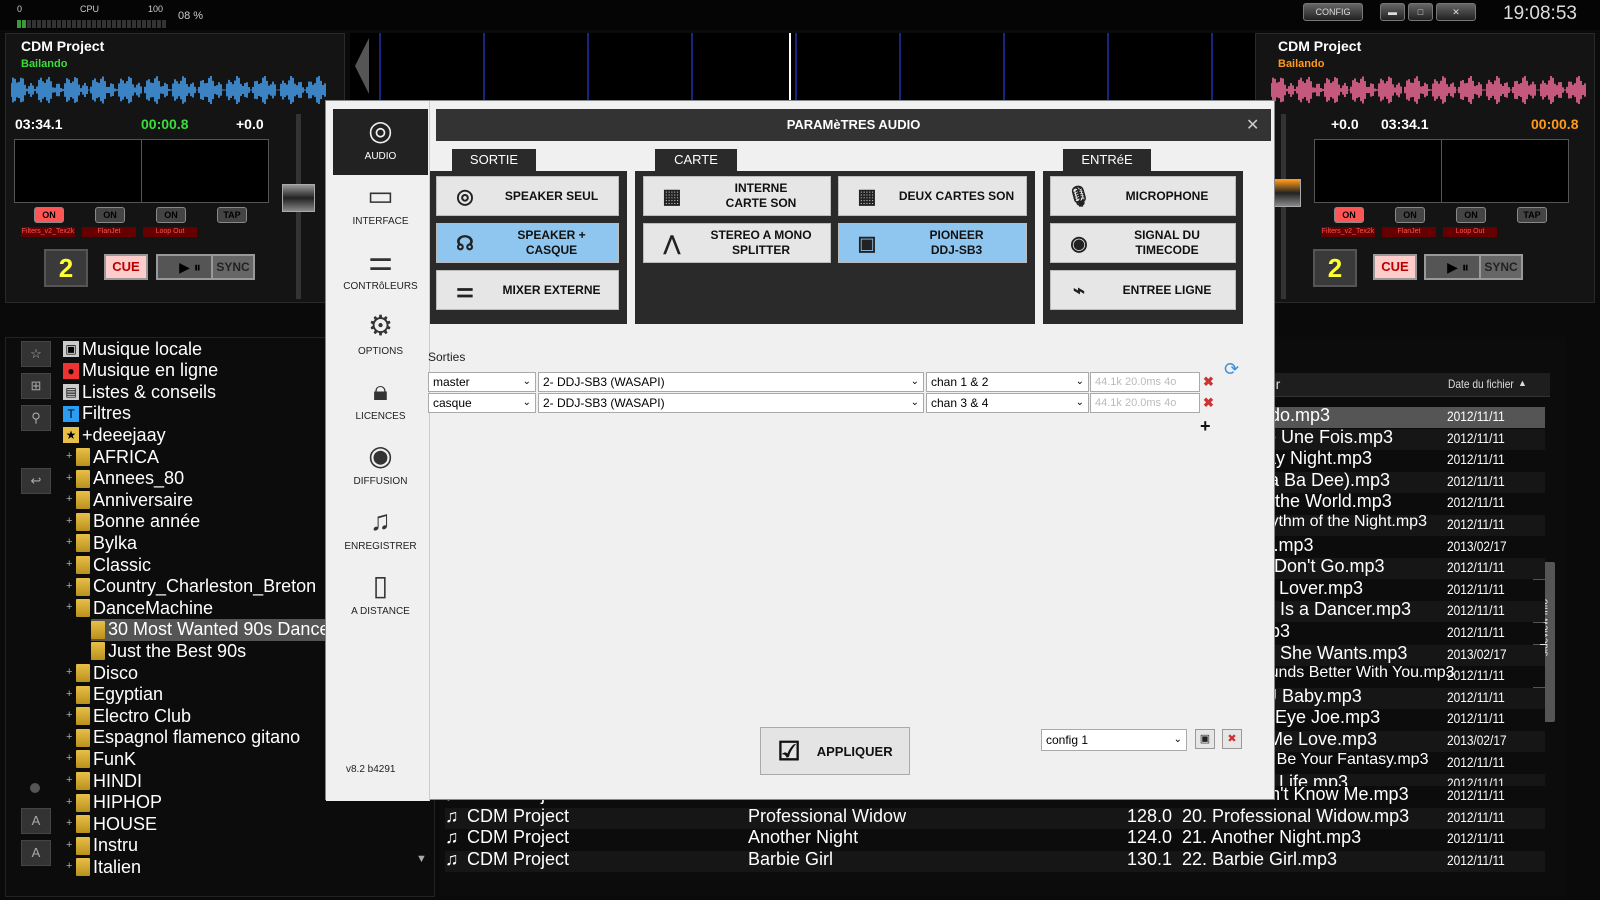 The height and width of the screenshot is (900, 1600). What do you see at coordinates (168, 90) in the screenshot?
I see `deck-left-waveform` at bounding box center [168, 90].